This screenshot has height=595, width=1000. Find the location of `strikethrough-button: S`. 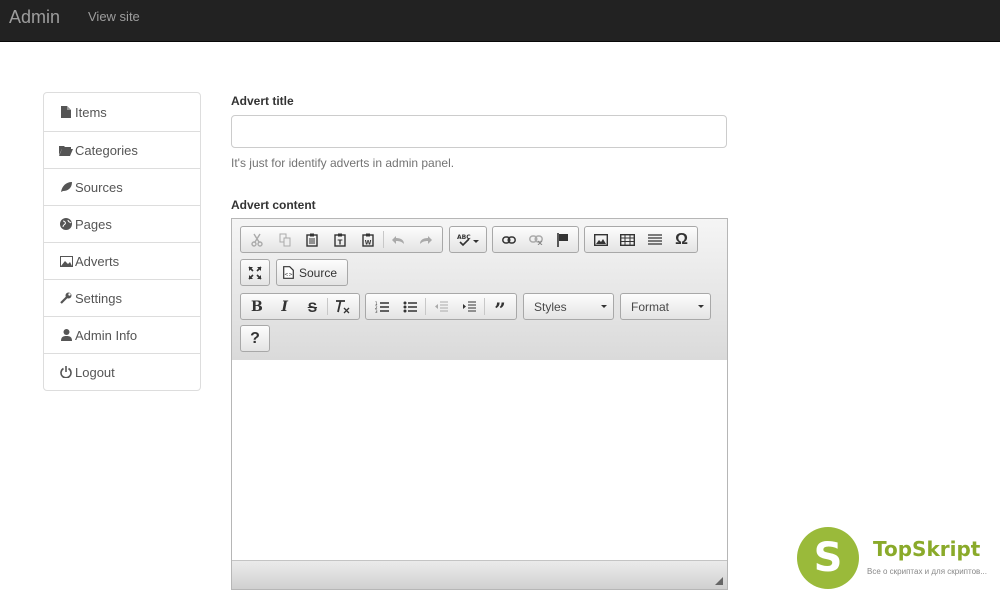

strikethrough-button: S is located at coordinates (313, 306).